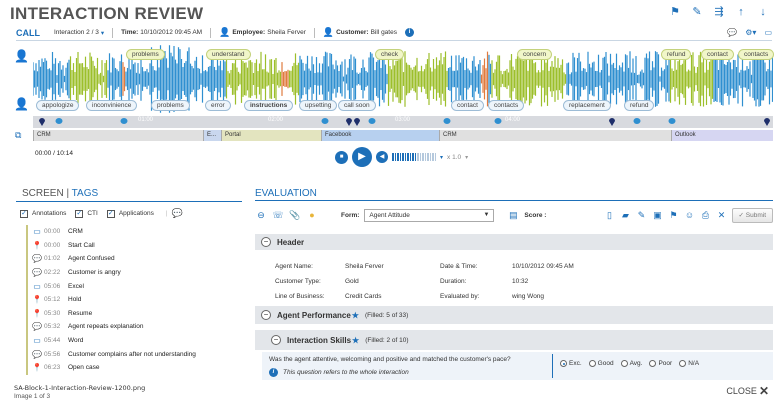 Image resolution: width=777 pixels, height=410 pixels. What do you see at coordinates (722, 215) in the screenshot?
I see `close-icon: ✕` at bounding box center [722, 215].